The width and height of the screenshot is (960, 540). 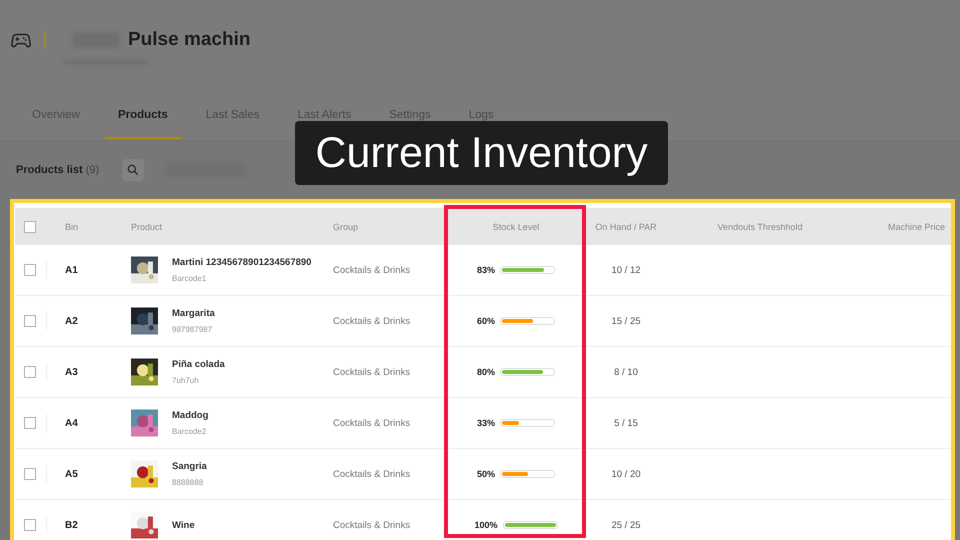 I want to click on select-all-checkbox, so click(x=30, y=226).